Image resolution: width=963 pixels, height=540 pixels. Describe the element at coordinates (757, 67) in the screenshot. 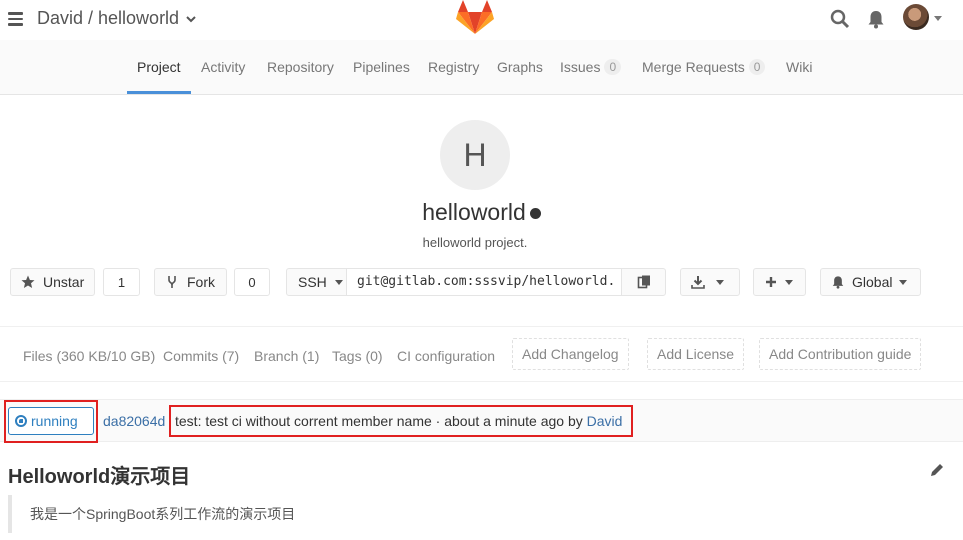

I see `merge-requests-count-badge: 0` at that location.